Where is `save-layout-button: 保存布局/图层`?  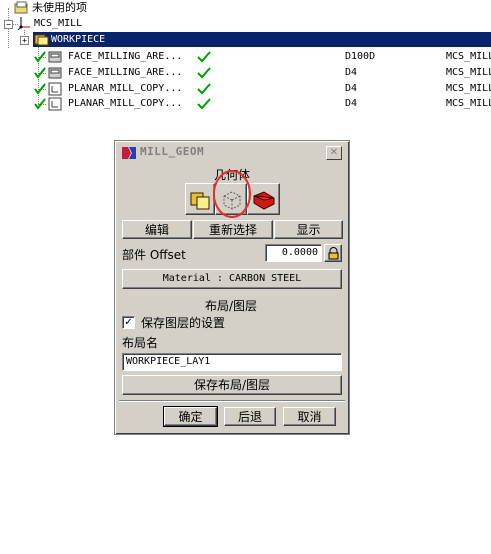 save-layout-button: 保存布局/图层 is located at coordinates (232, 385).